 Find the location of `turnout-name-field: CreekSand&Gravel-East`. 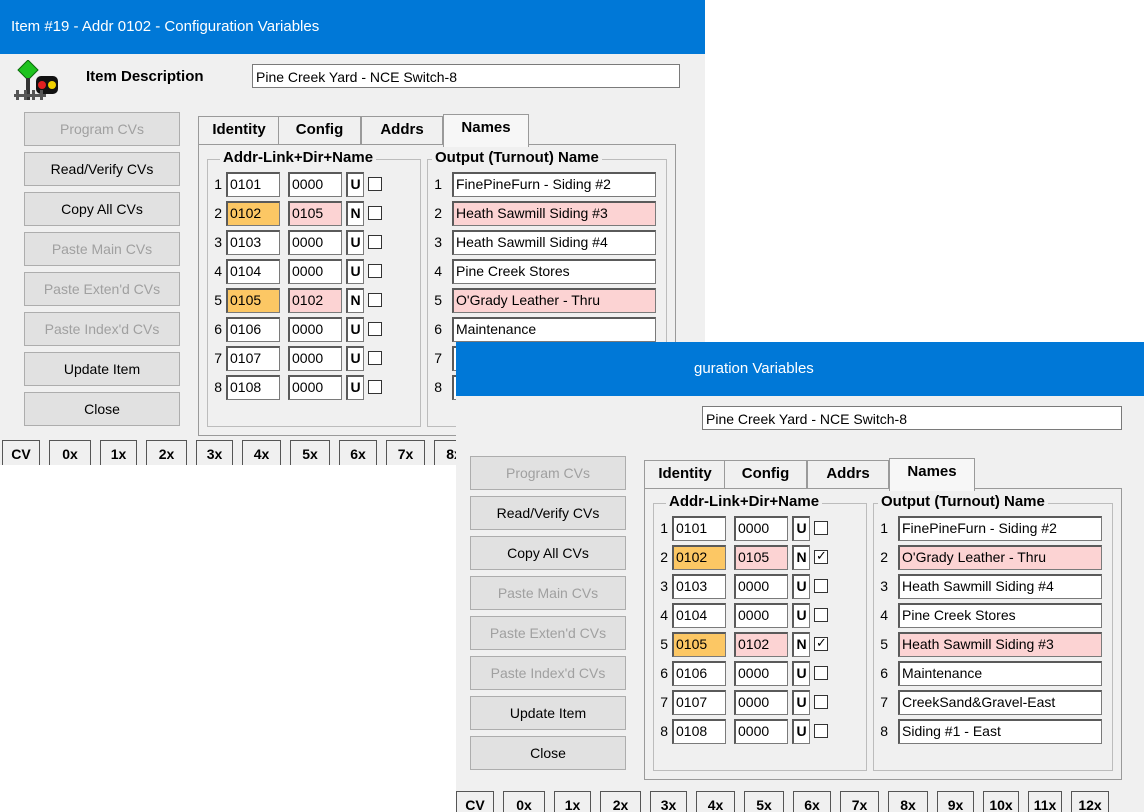

turnout-name-field: CreekSand&Gravel-East is located at coordinates (1000, 702).